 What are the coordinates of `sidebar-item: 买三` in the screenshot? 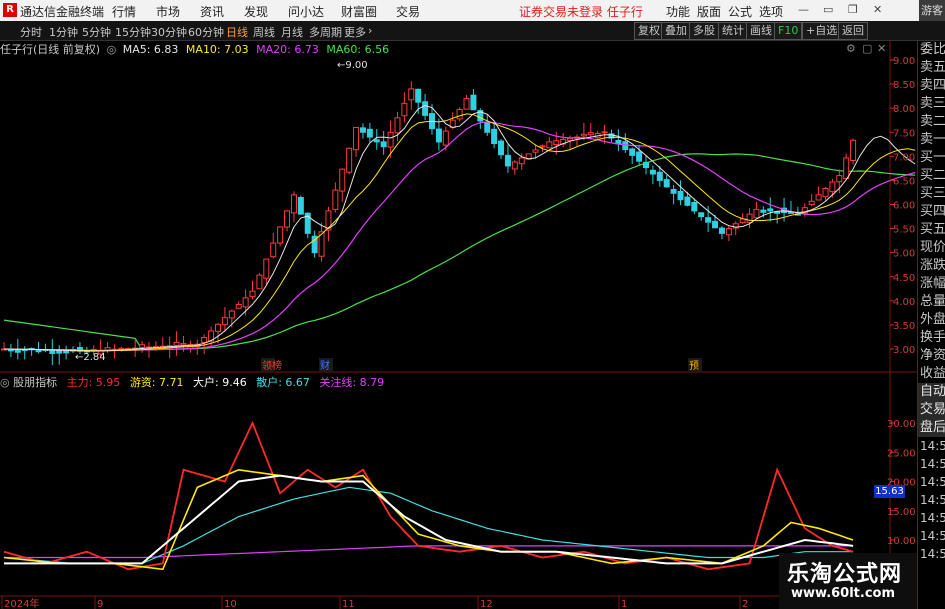 It's located at (931, 194).